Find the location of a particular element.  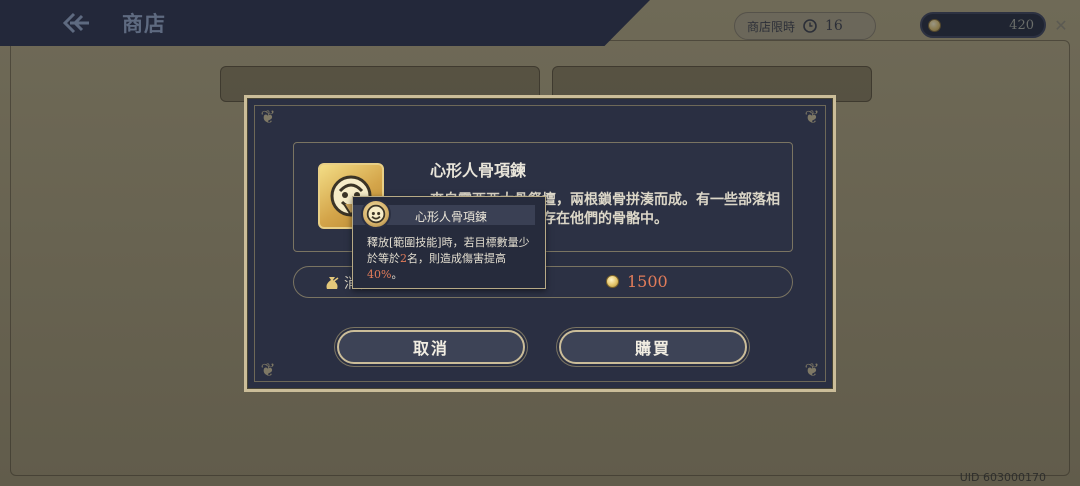

currency-amount: 420 is located at coordinates (1021, 25).